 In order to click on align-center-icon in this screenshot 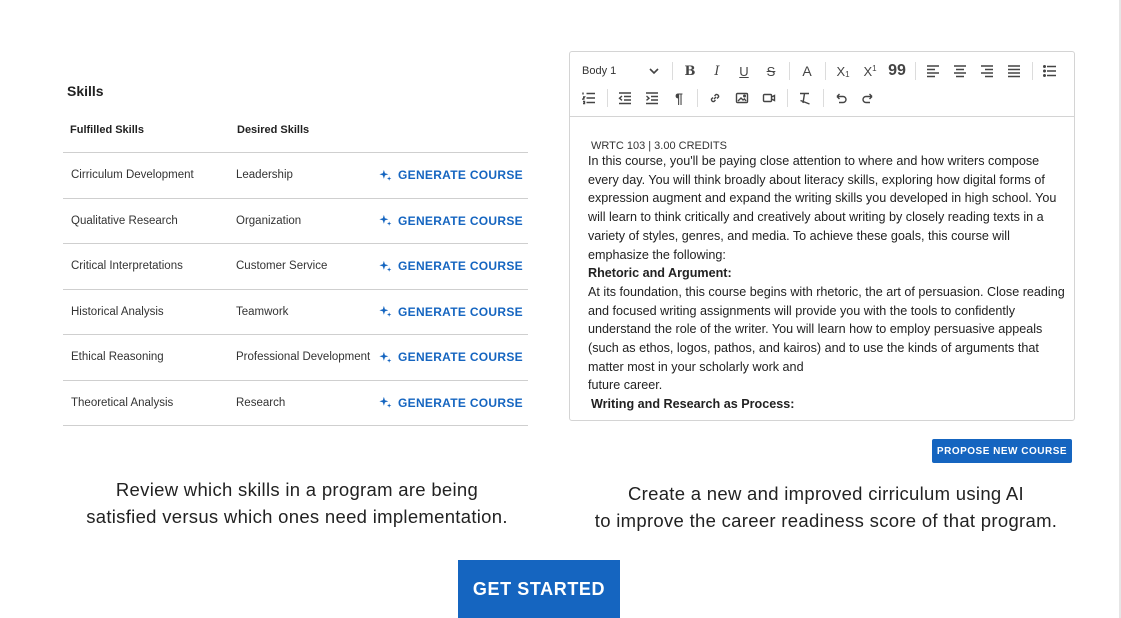, I will do `click(960, 71)`.